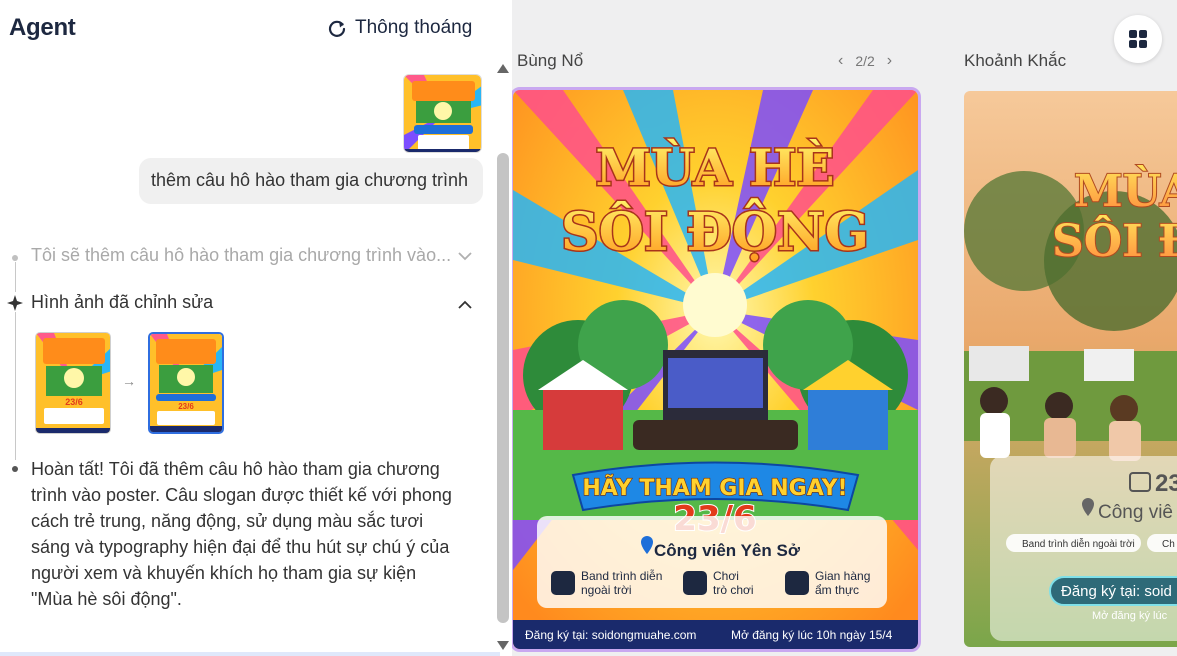 The image size is (1177, 656). I want to click on card-label-khoanh-khac: Khoảnh Khắc, so click(1015, 60).